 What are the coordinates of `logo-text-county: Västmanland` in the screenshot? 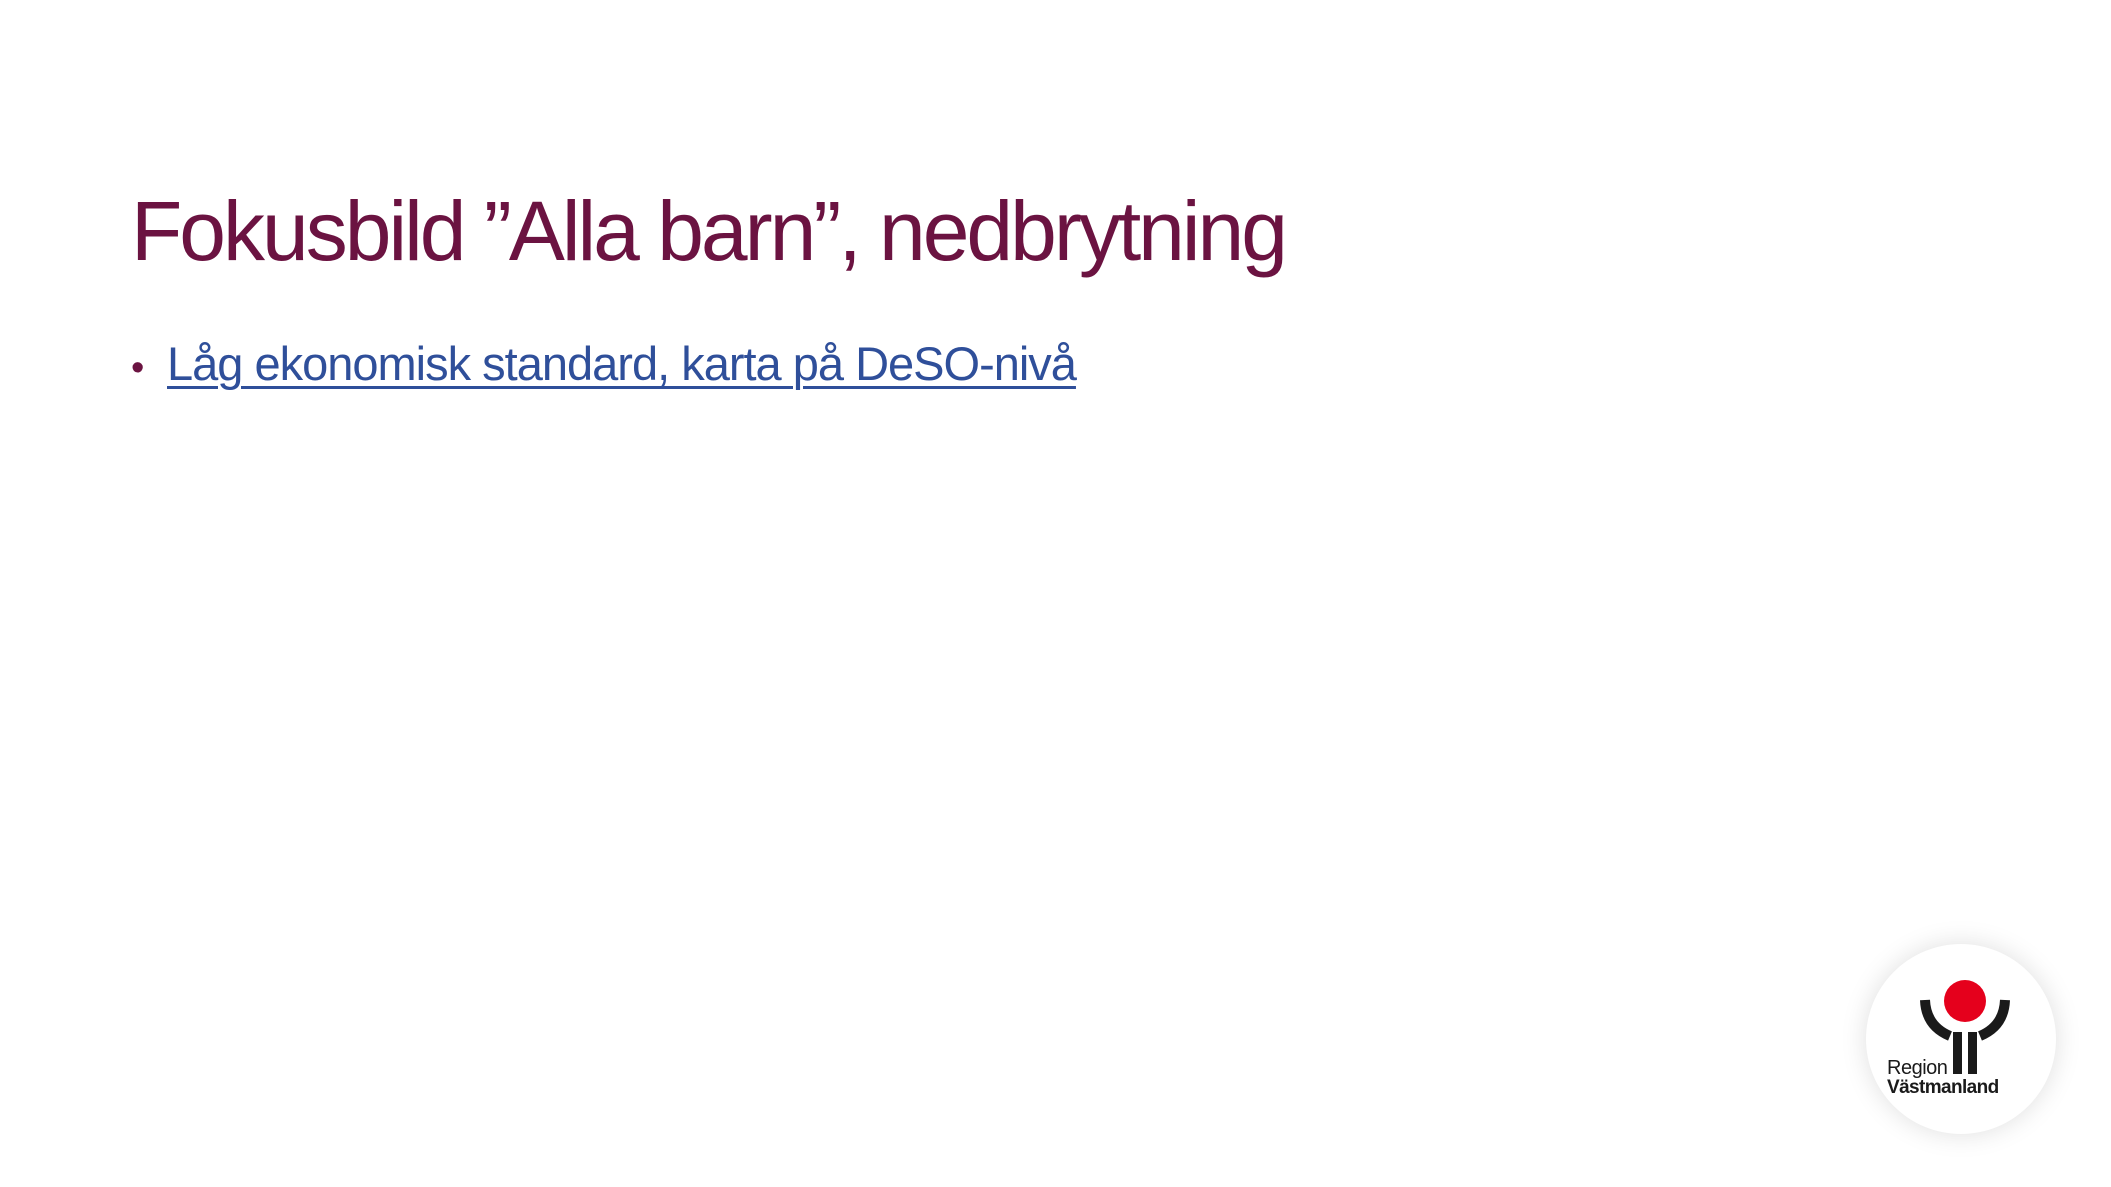 It's located at (1943, 1087).